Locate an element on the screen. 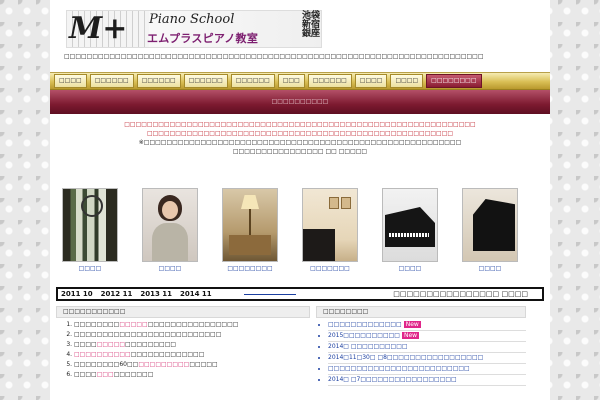 This screenshot has height=400, width=600. dress-graphic is located at coordinates (170, 242).